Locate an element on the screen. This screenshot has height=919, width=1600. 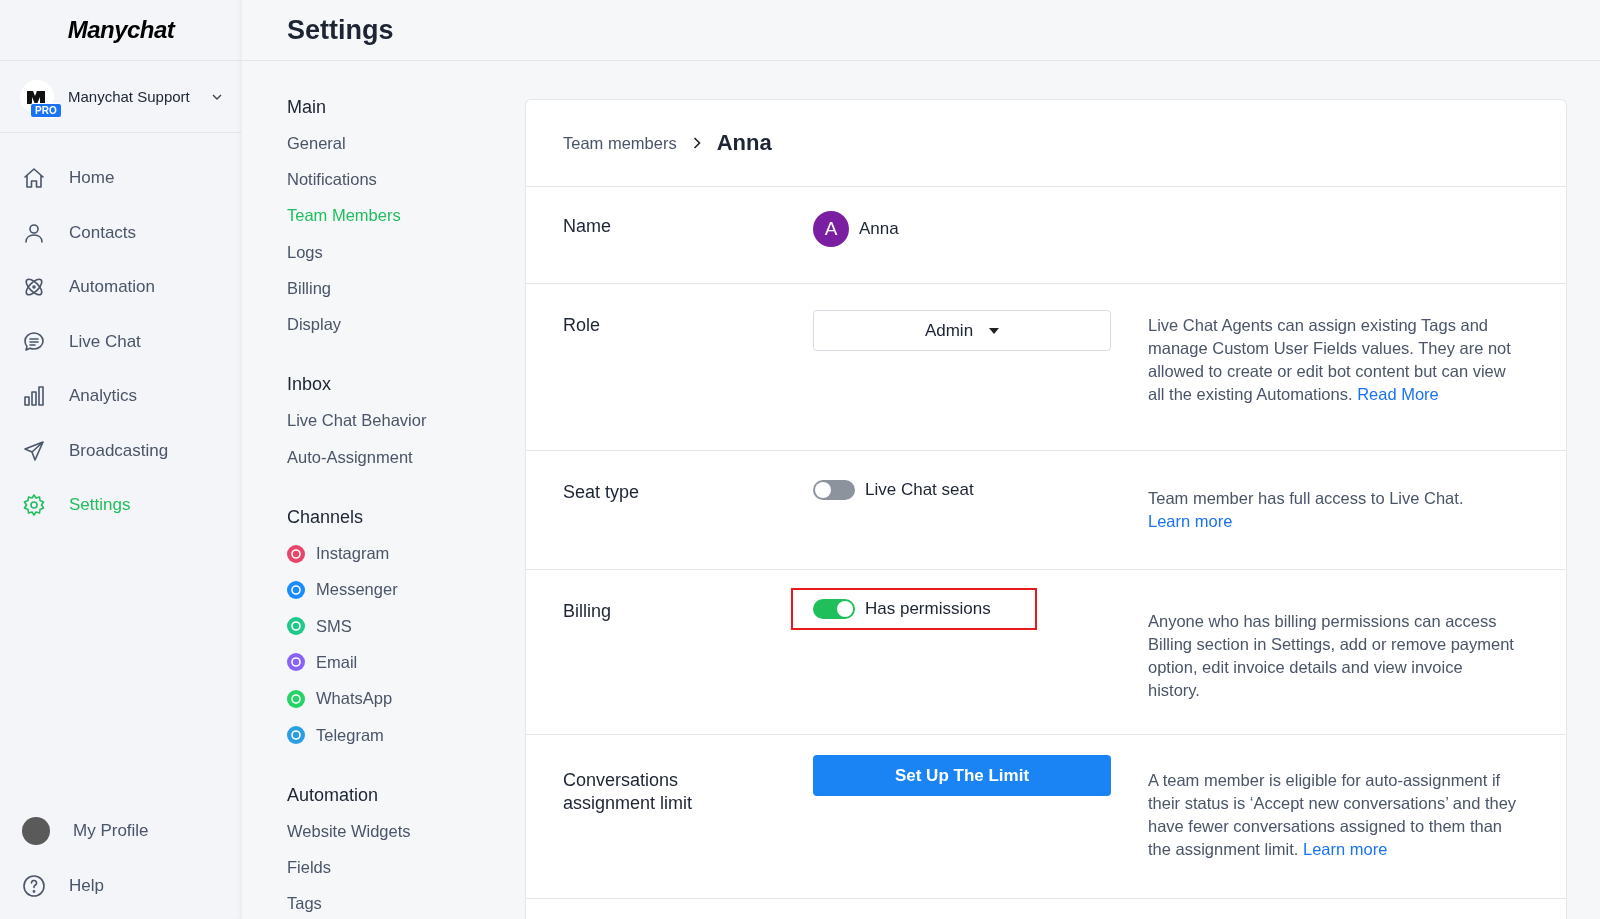
breadcrumb-current: Anna is located at coordinates (744, 143).